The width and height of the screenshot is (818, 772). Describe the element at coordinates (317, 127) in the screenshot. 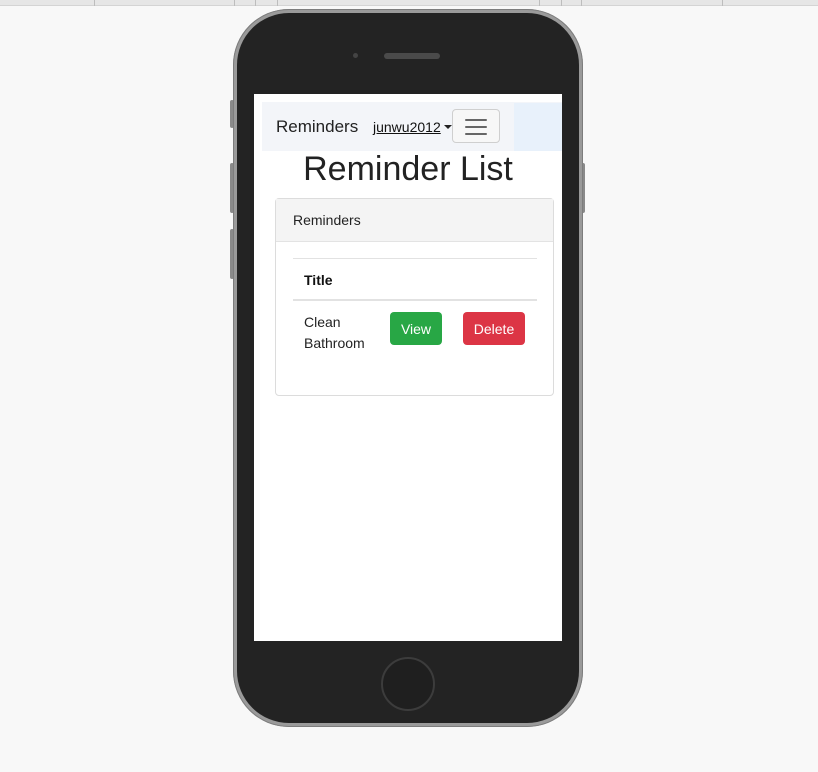

I see `navbar-brand: Reminders` at that location.